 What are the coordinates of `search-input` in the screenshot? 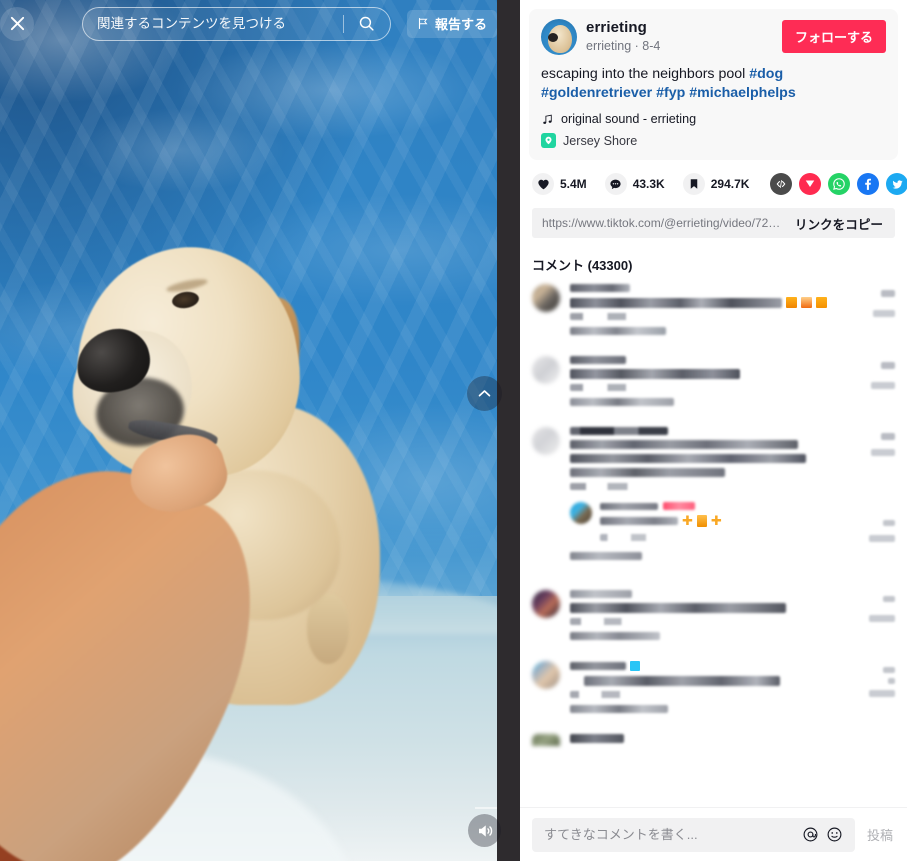 It's located at (213, 23).